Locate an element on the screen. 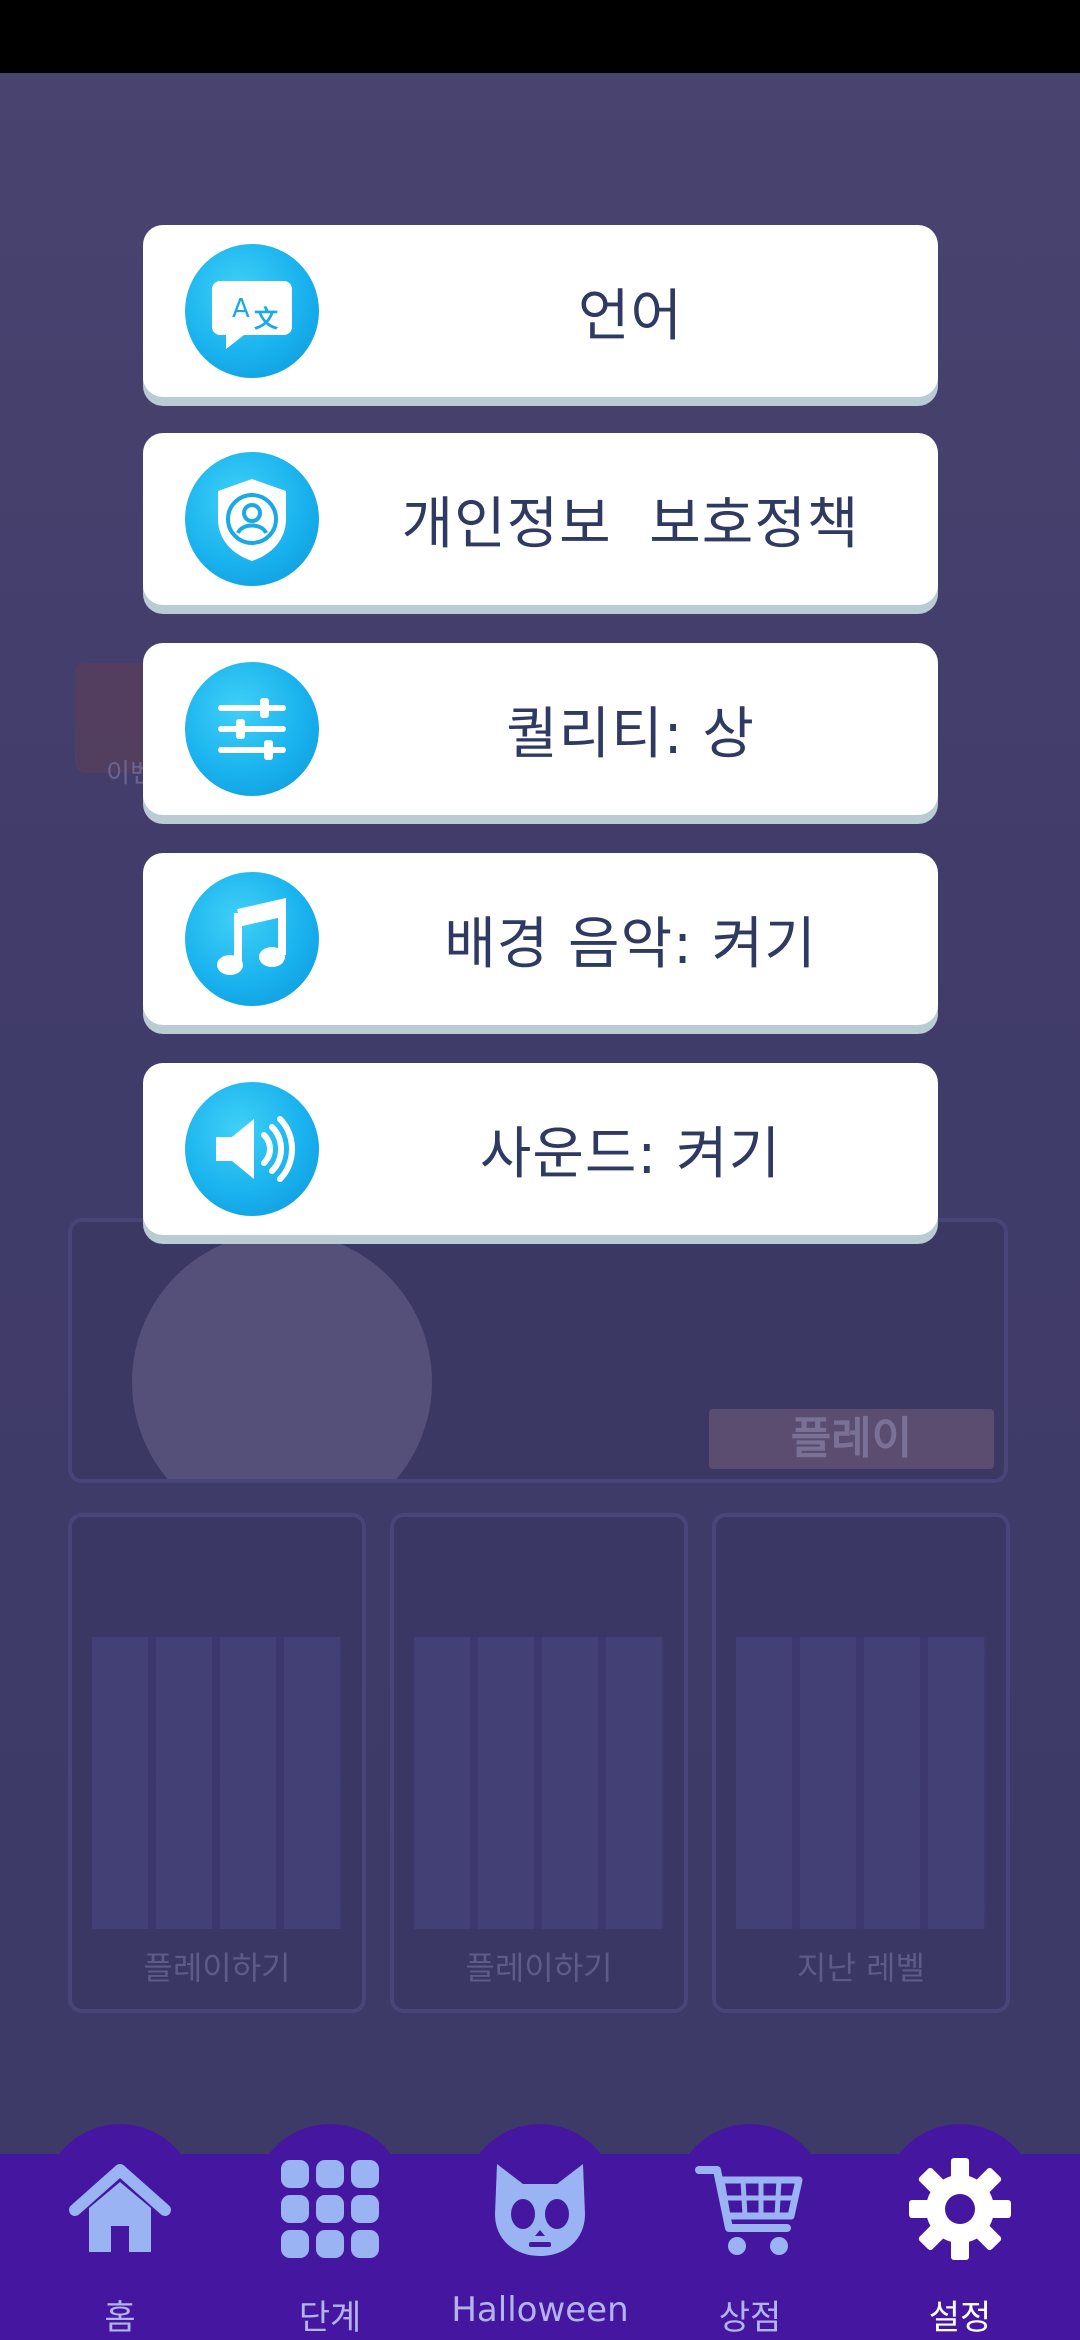 The height and width of the screenshot is (2340, 1080). halloween-banner: 플레이 is located at coordinates (538, 1350).